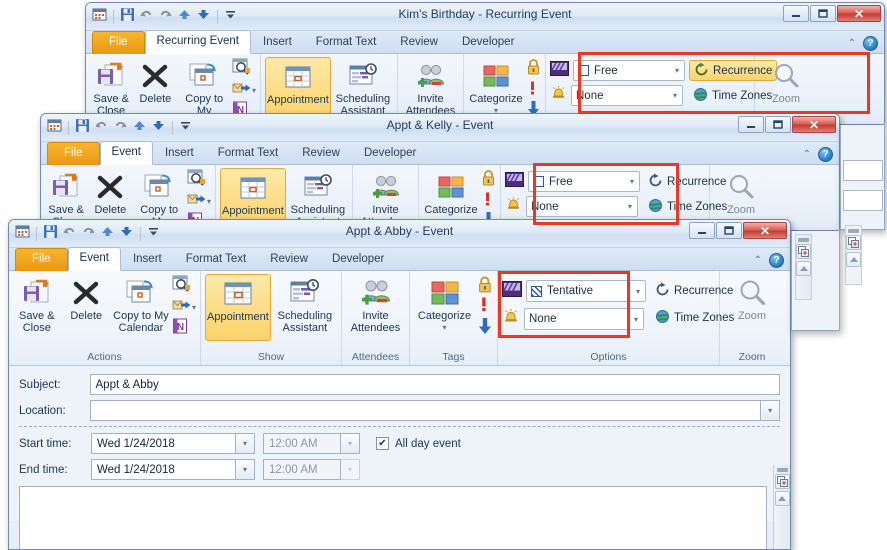  Describe the element at coordinates (586, 291) in the screenshot. I see `show-as-combo: Tentative ▾` at that location.